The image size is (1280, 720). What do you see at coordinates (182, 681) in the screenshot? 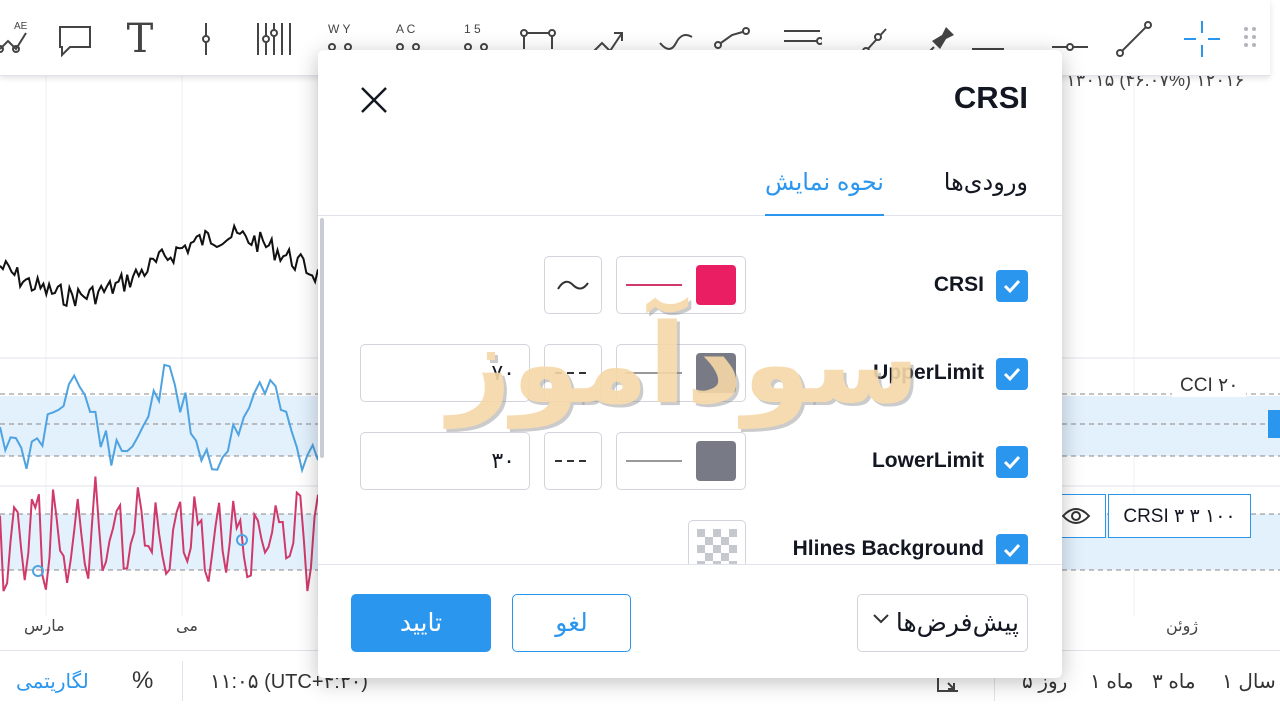
I see `divider` at bounding box center [182, 681].